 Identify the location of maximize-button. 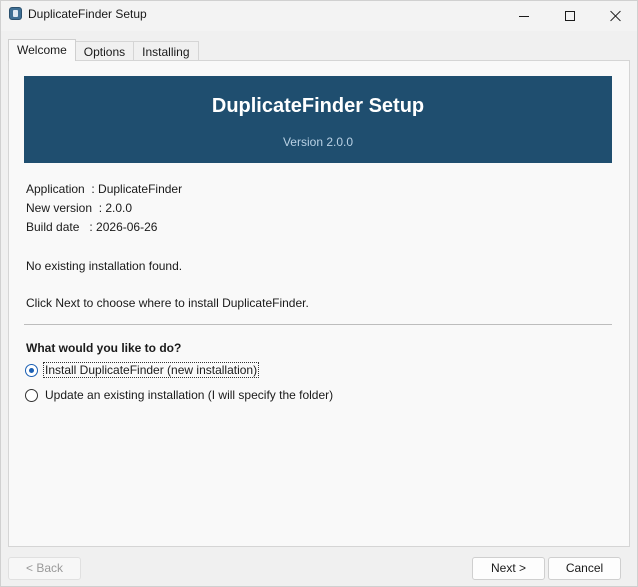
(570, 16).